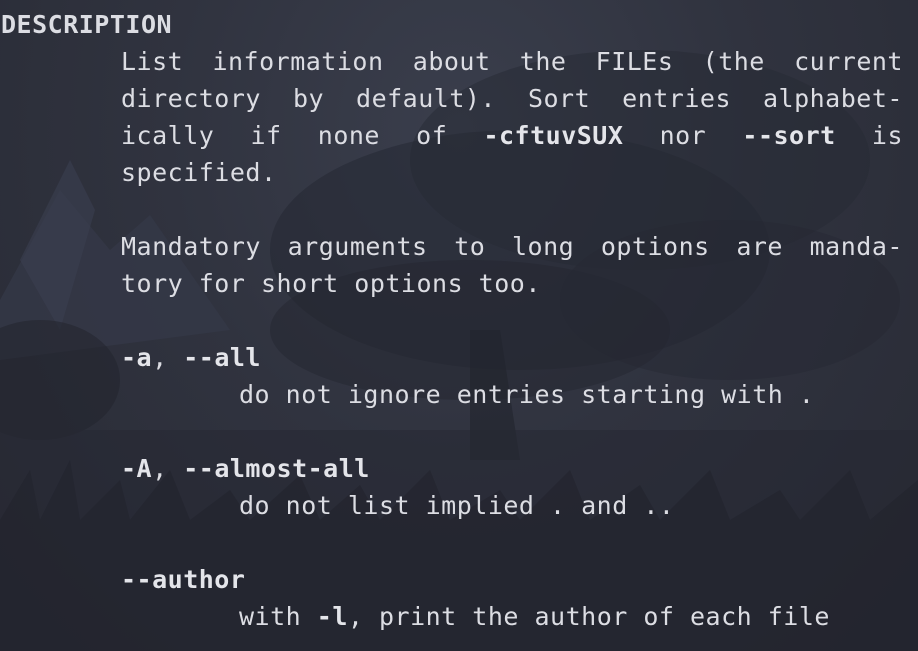 The image size is (918, 651). What do you see at coordinates (137, 468) in the screenshot?
I see `option-short: -A` at bounding box center [137, 468].